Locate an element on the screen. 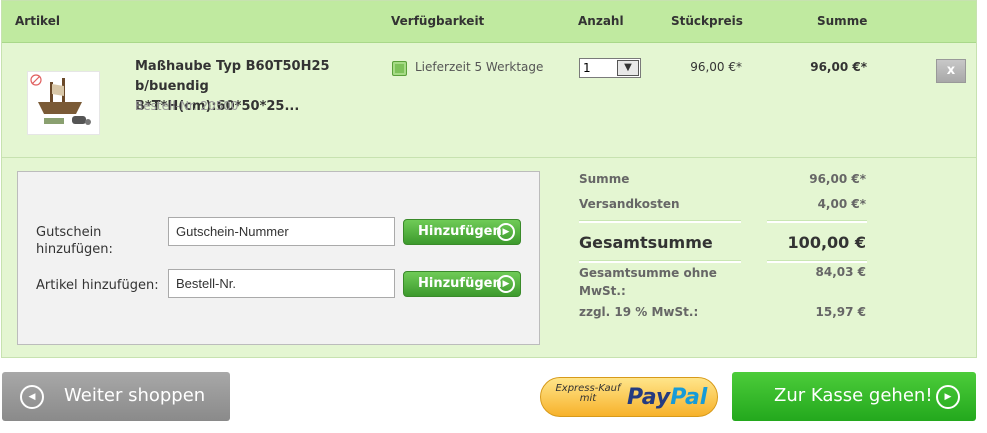 The width and height of the screenshot is (987, 433). add-coupon-label: Hinzufügen is located at coordinates (460, 231).